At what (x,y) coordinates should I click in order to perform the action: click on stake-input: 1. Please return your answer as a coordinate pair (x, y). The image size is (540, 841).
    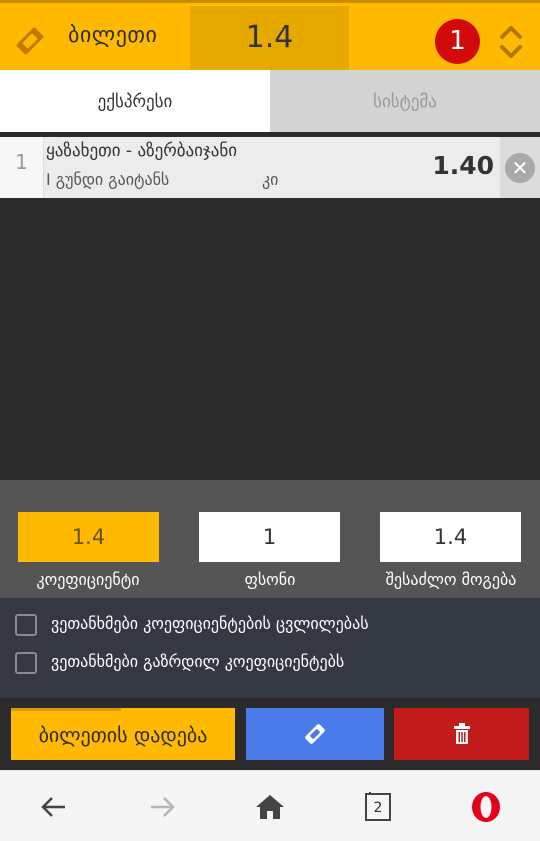
    Looking at the image, I should click on (269, 537).